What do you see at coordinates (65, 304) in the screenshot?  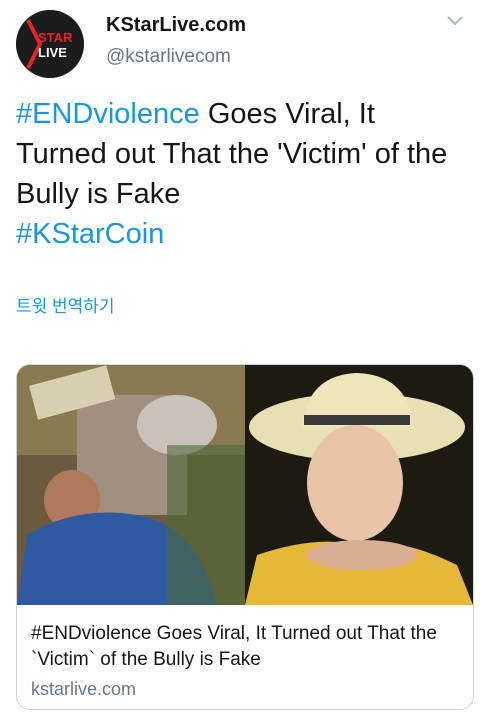 I see `translate-tweet-link: 트윗 번역하기` at bounding box center [65, 304].